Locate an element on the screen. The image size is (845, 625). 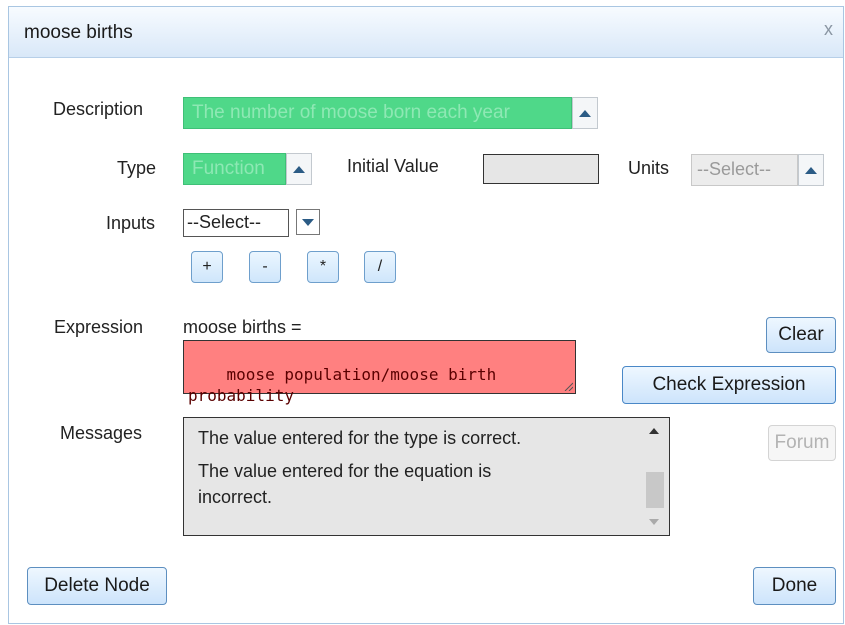
clear-button: Clear is located at coordinates (801, 335).